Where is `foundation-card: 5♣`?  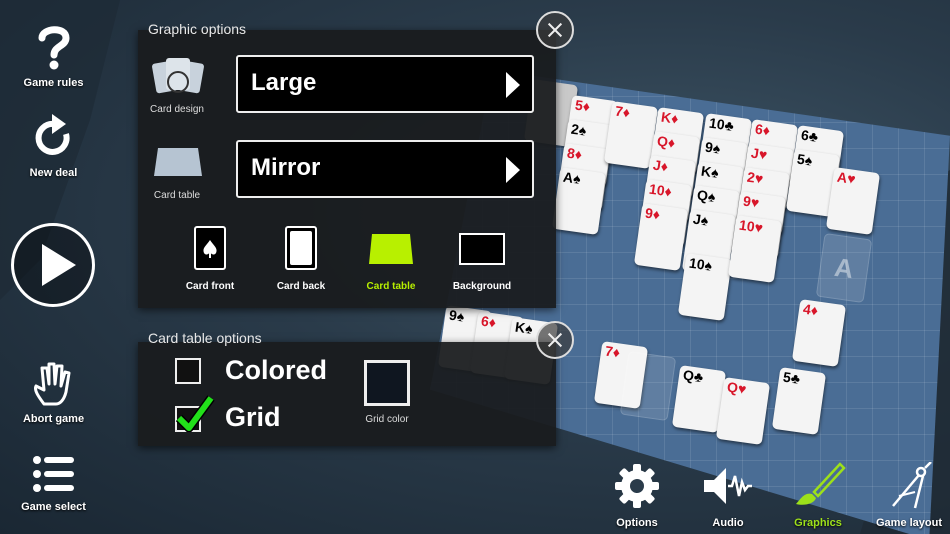
foundation-card: 5♣ is located at coordinates (799, 401).